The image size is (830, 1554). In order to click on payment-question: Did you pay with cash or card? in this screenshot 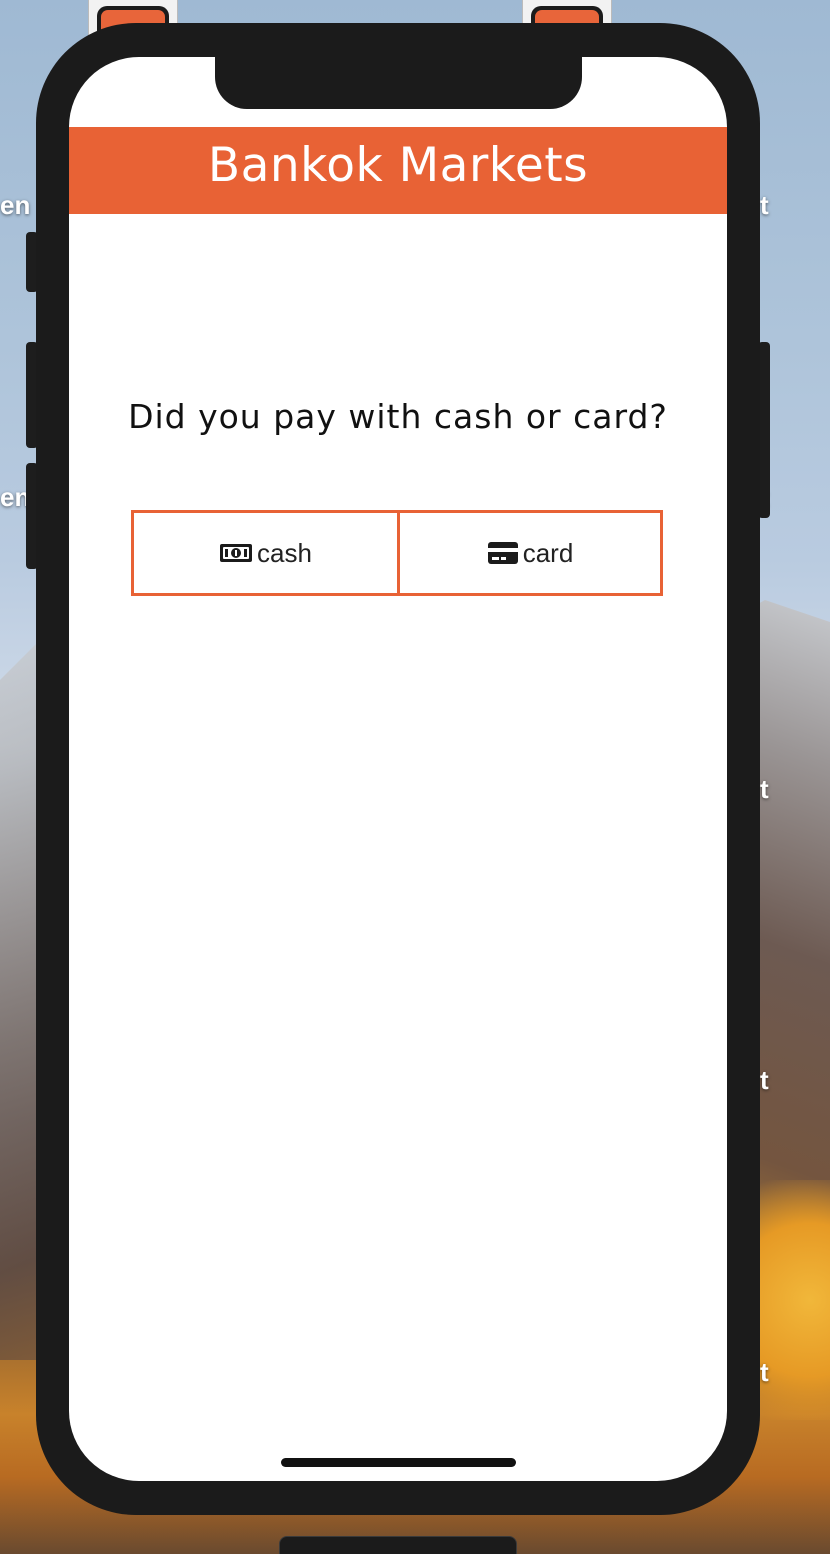, I will do `click(398, 416)`.